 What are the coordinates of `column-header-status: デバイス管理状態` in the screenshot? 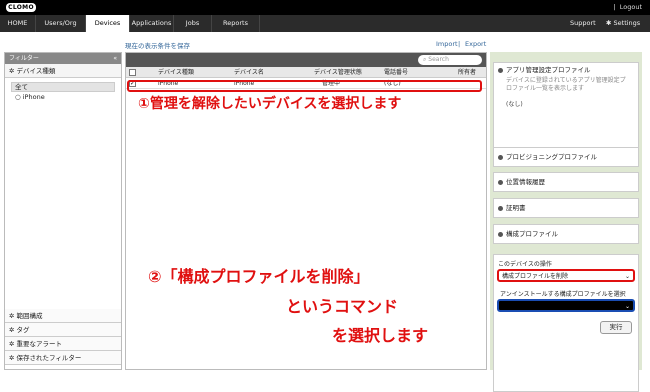 It's located at (338, 72).